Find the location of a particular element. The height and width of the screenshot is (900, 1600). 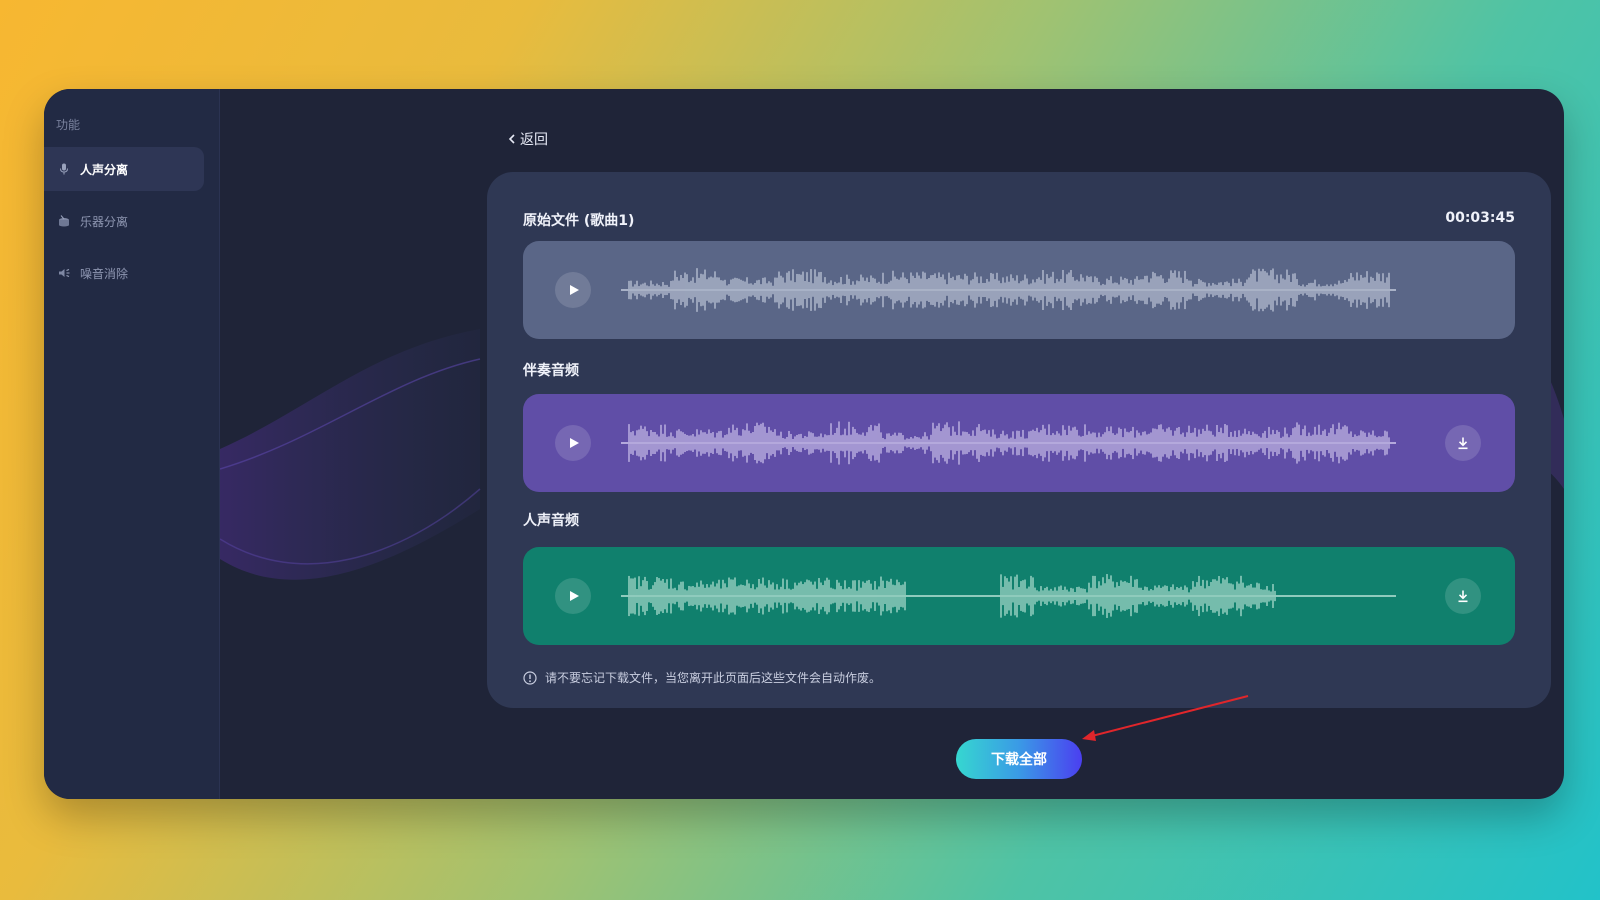

speaker-icon is located at coordinates (64, 273).